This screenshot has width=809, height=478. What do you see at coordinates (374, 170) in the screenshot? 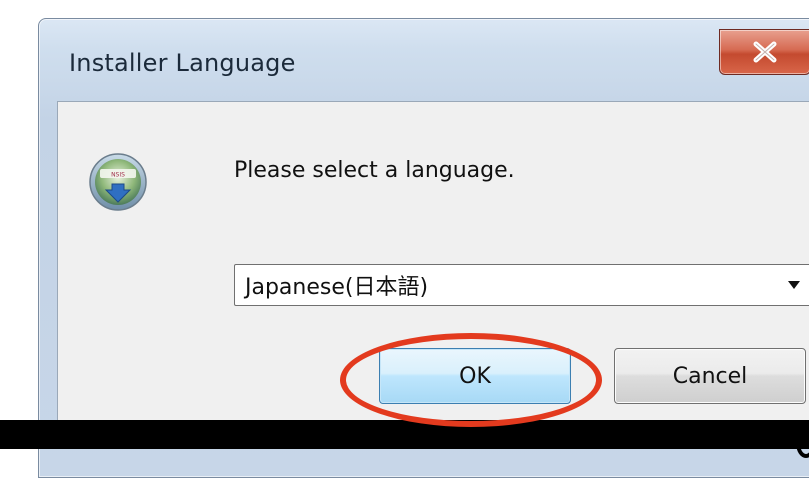
I see `prompt-text: Please select a language.` at bounding box center [374, 170].